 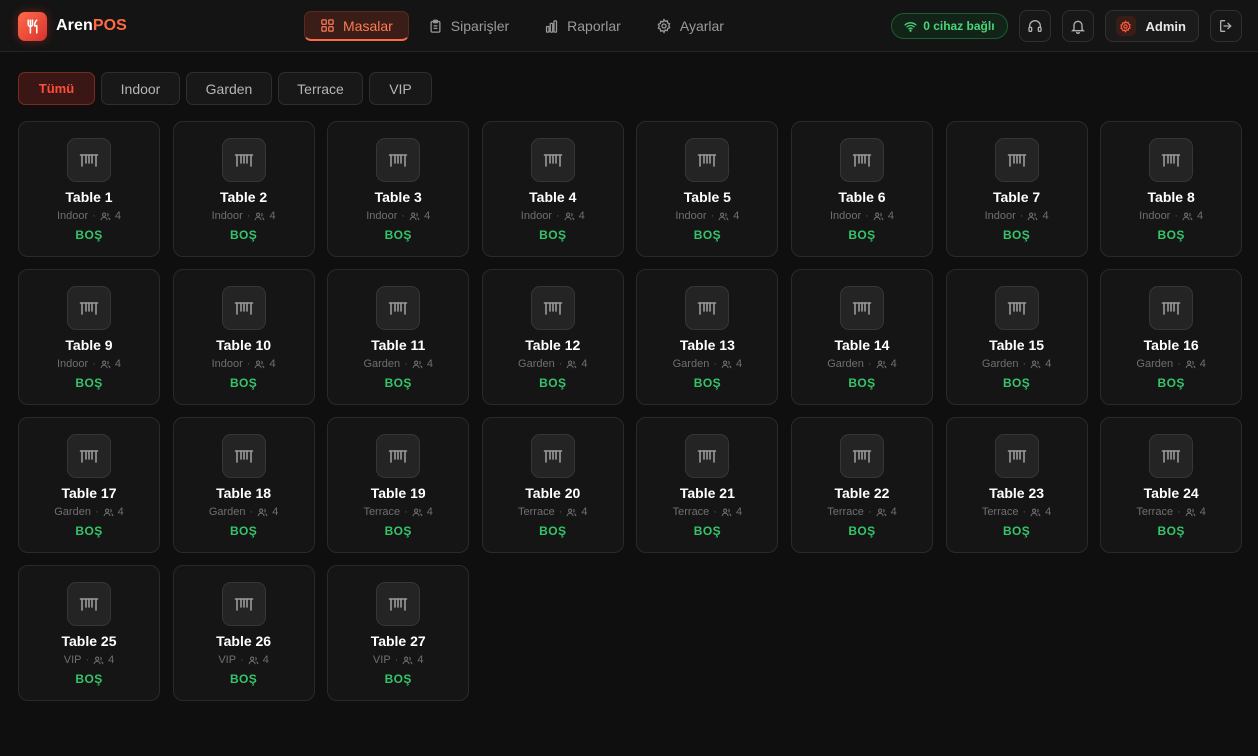 I want to click on table-card-24: Table 24 Terrace · 4 BOŞ, so click(x=1171, y=485).